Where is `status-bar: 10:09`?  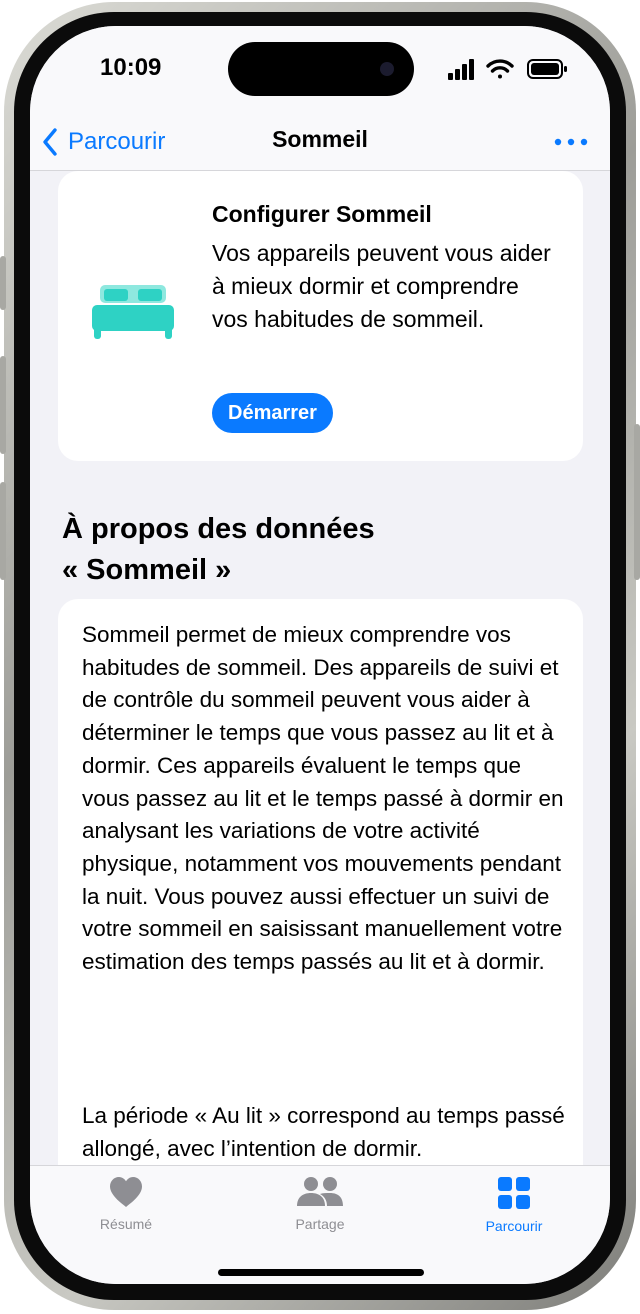
status-bar: 10:09 is located at coordinates (320, 71).